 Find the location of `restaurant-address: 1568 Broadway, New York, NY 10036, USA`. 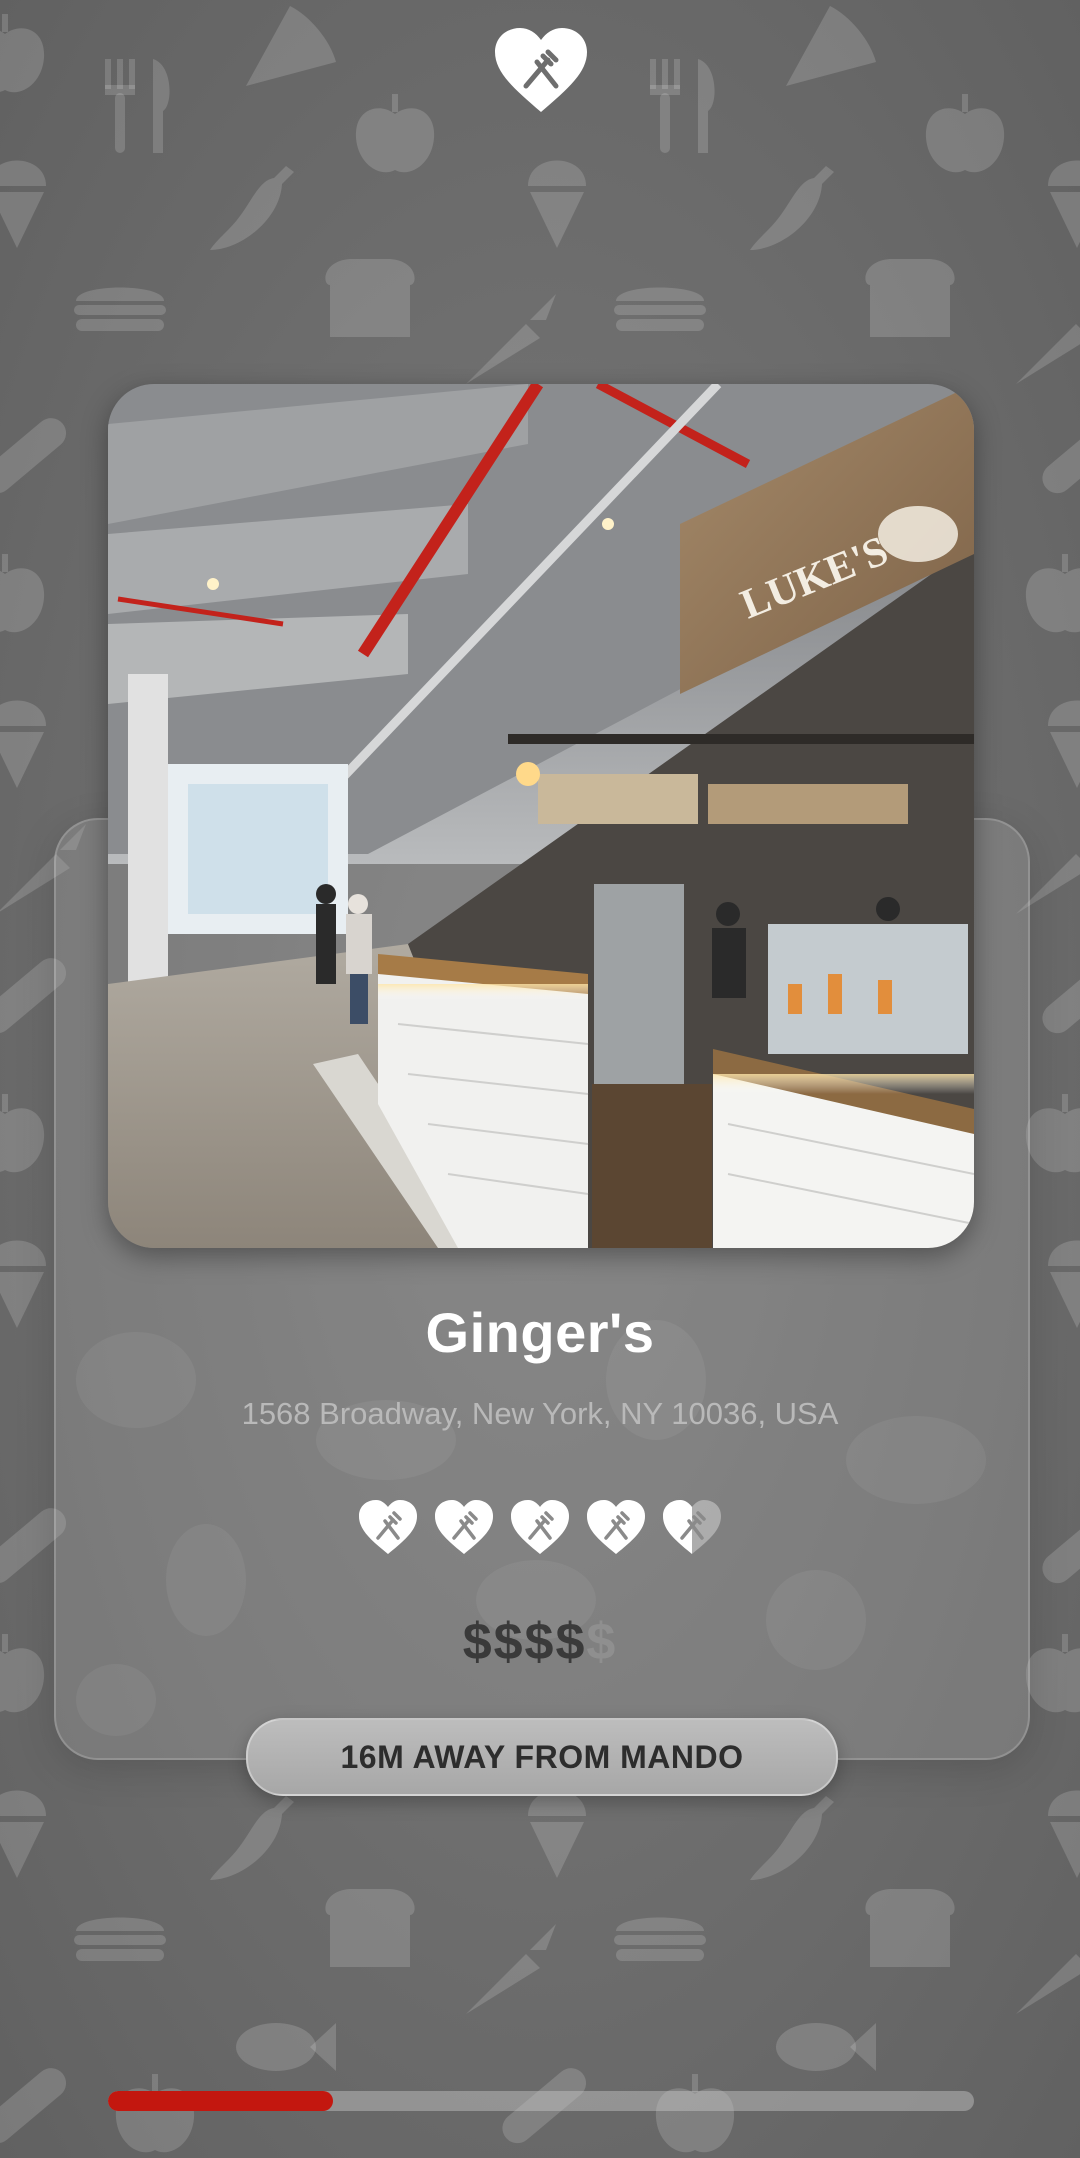

restaurant-address: 1568 Broadway, New York, NY 10036, USA is located at coordinates (540, 1413).